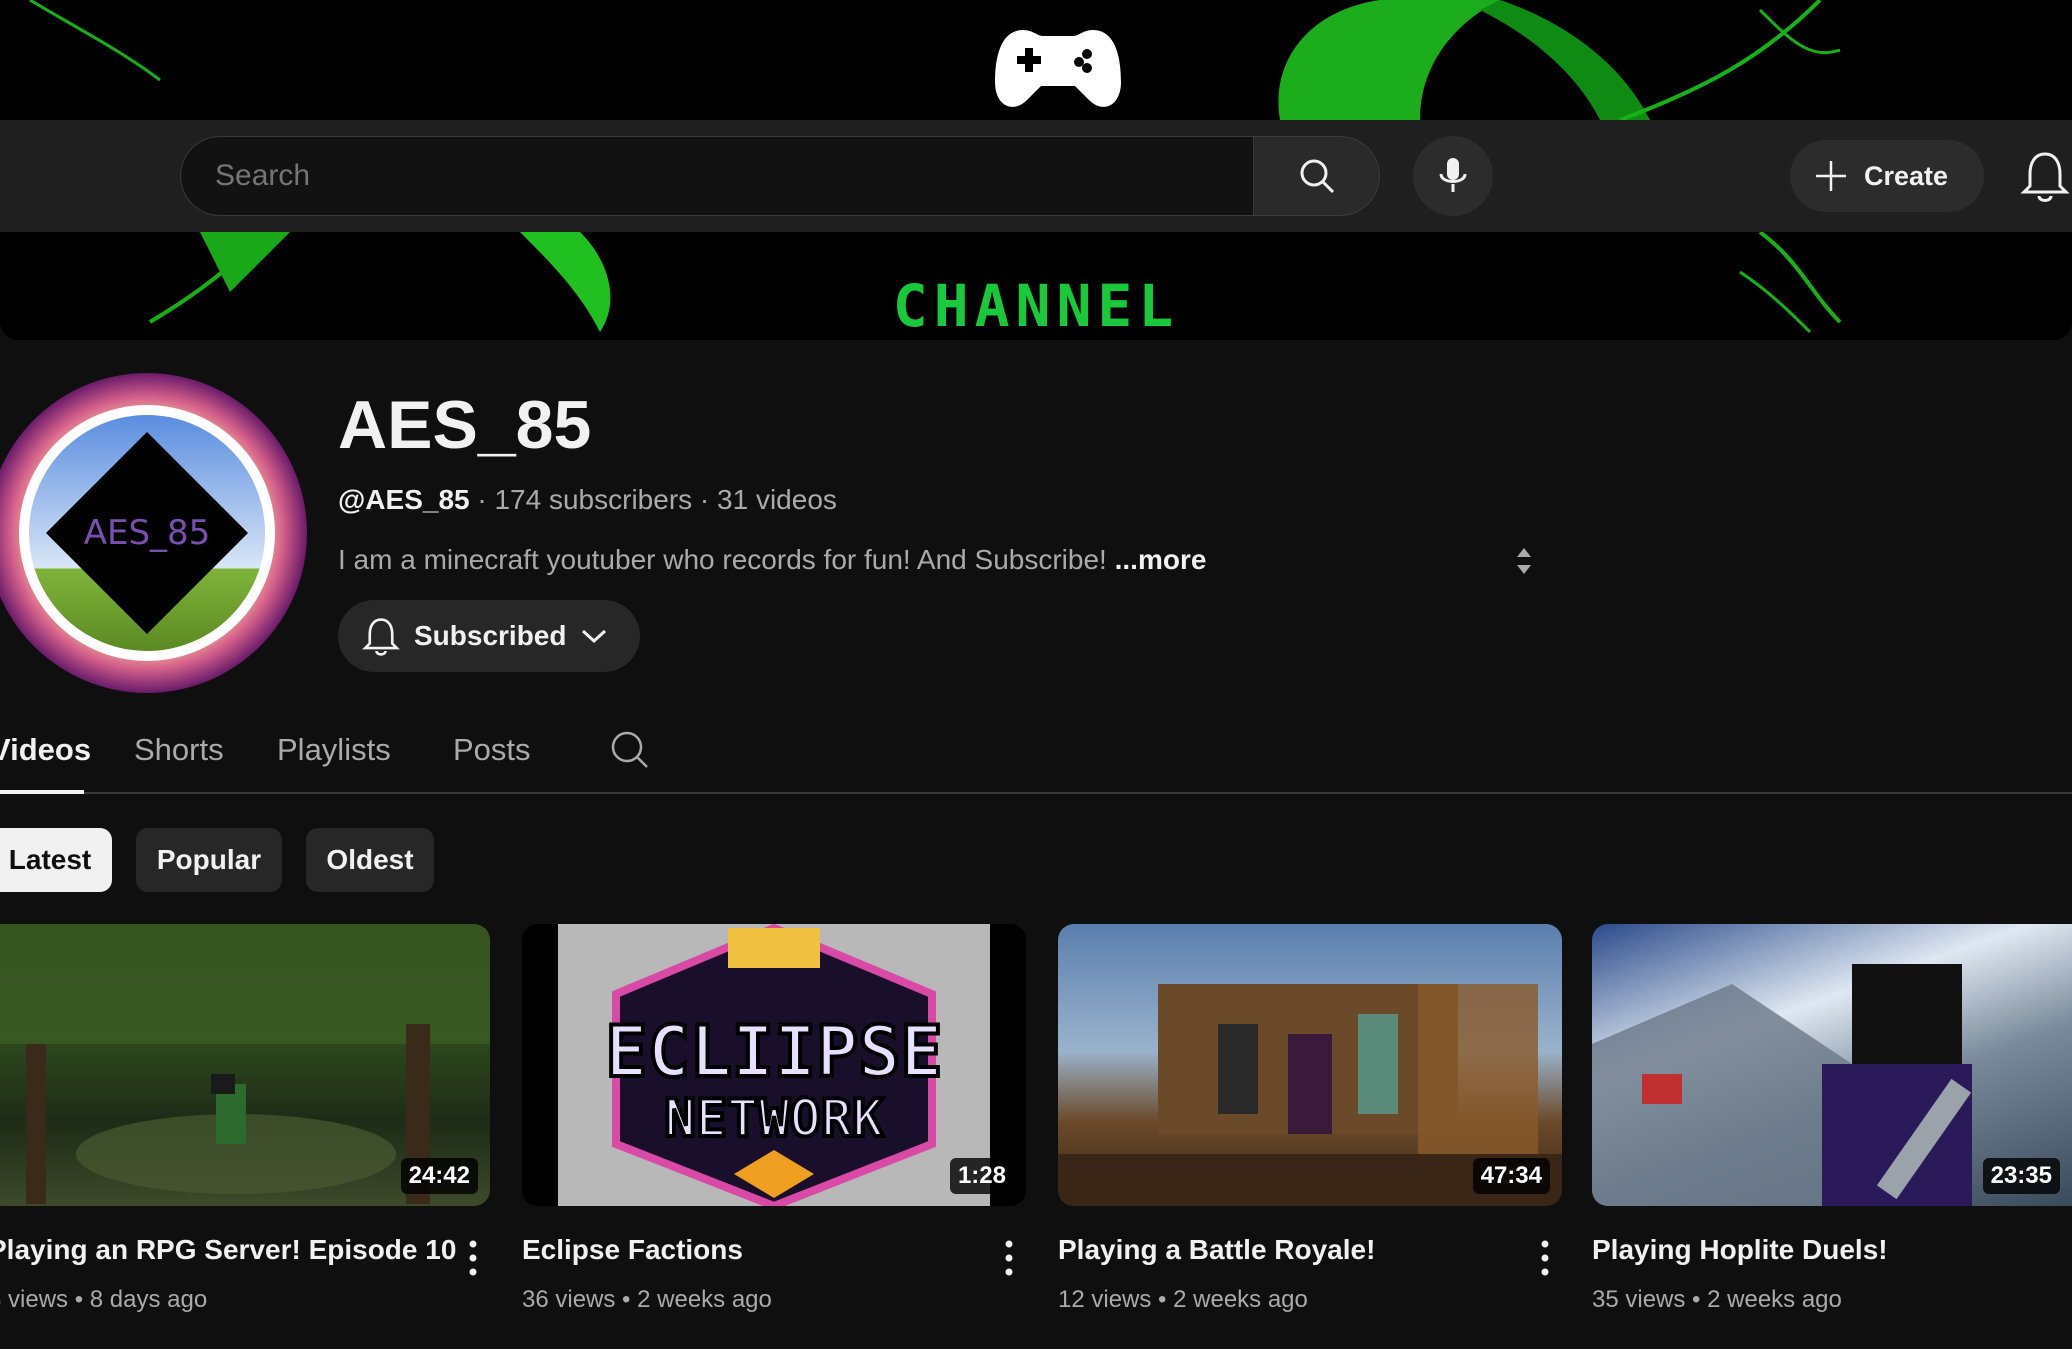  Describe the element at coordinates (209, 860) in the screenshot. I see `chip-popular: Popular` at that location.